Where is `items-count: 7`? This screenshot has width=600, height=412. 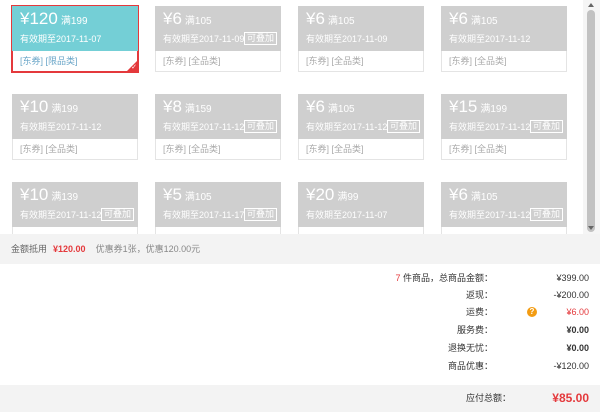
items-count: 7 is located at coordinates (398, 278).